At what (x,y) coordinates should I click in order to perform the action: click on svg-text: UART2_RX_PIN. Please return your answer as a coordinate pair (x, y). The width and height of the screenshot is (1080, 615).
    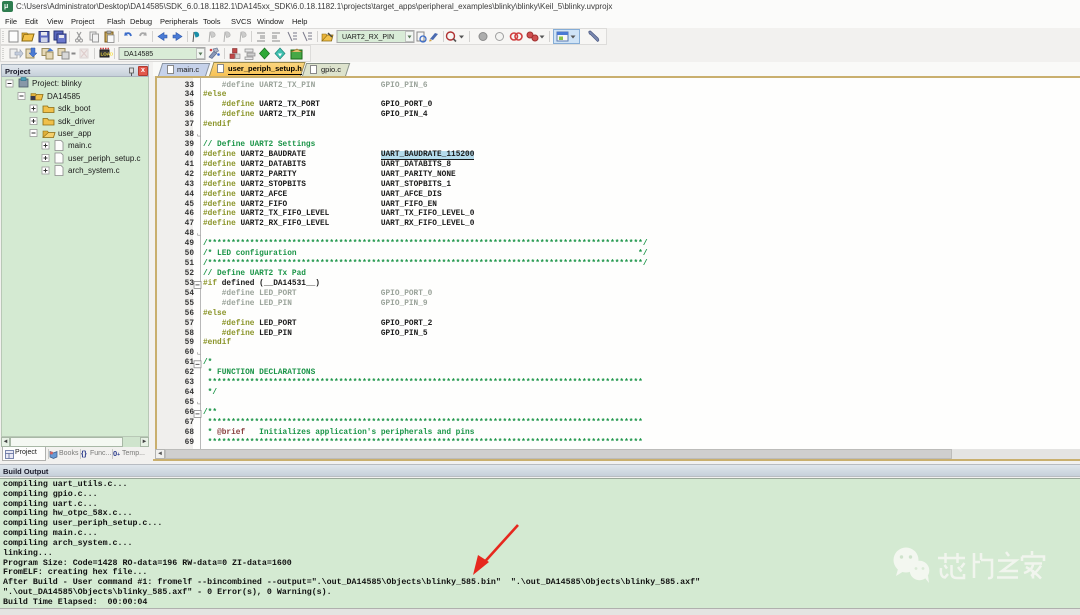
    Looking at the image, I should click on (368, 37).